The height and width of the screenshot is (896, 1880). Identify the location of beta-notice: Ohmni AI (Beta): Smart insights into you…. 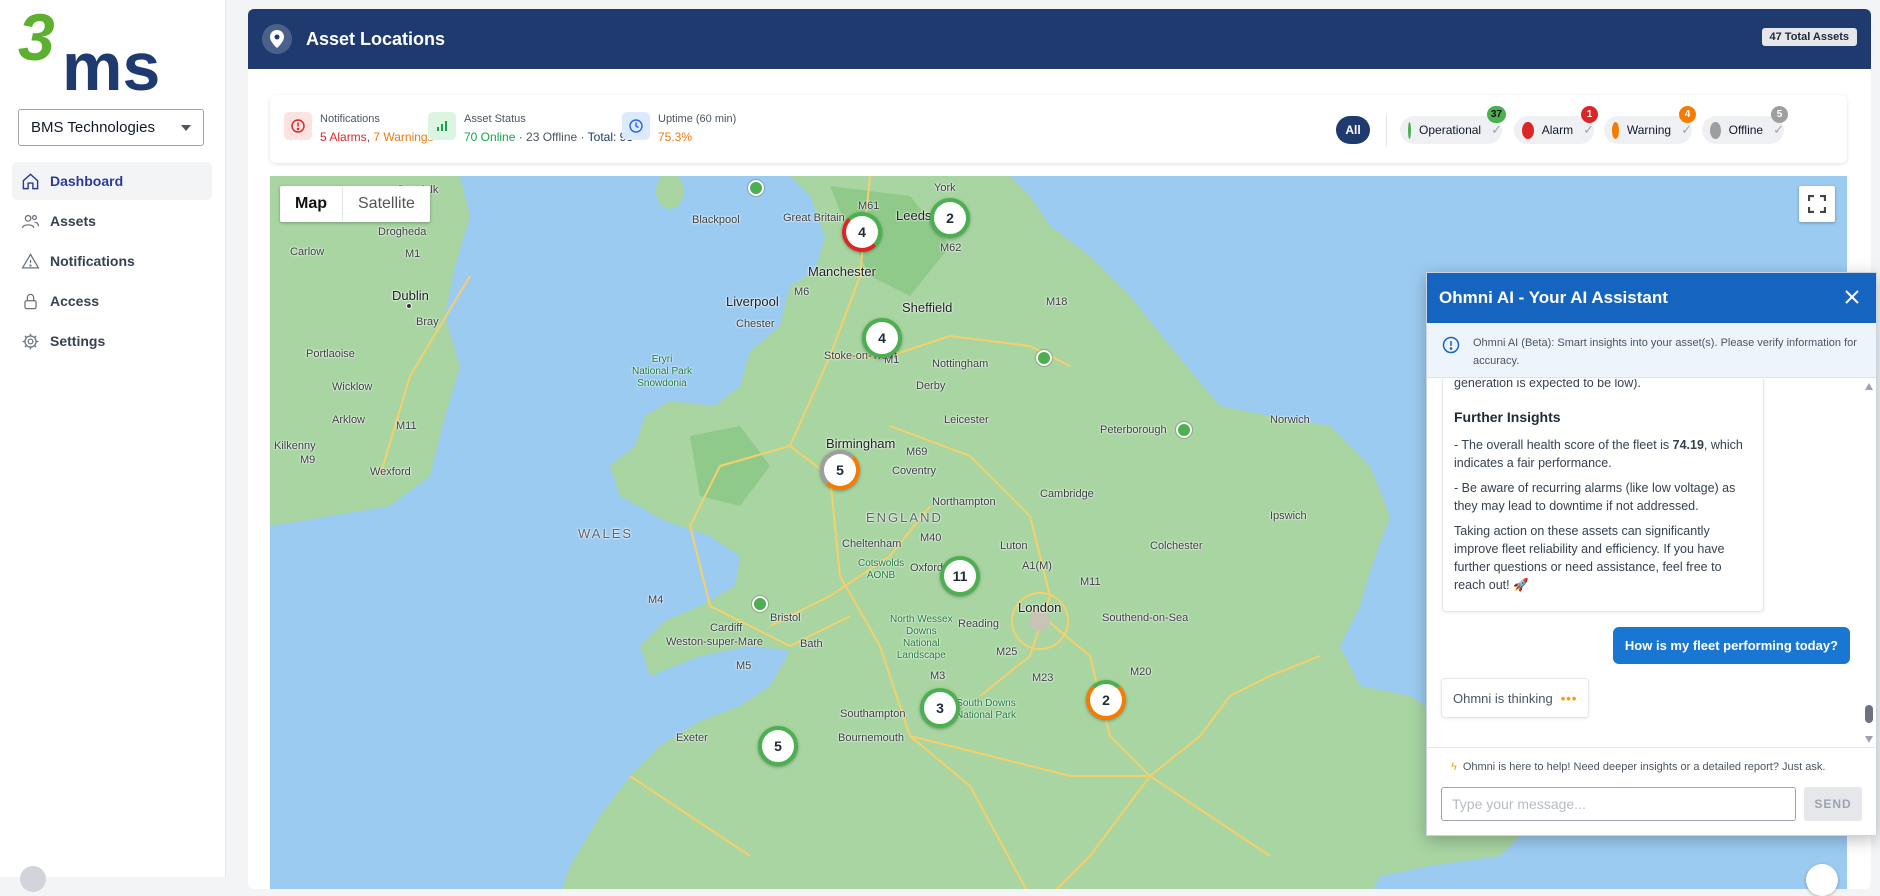
(1651, 350).